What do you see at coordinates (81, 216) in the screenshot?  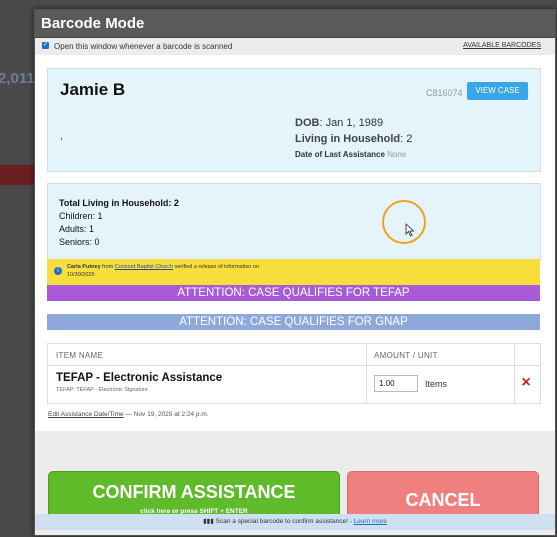 I see `household-children: Children: 1` at bounding box center [81, 216].